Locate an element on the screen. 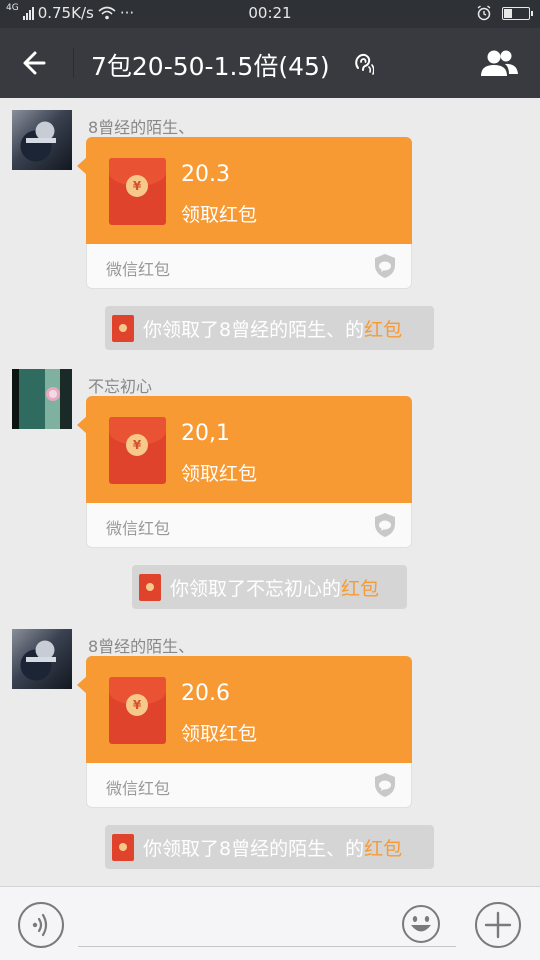 The height and width of the screenshot is (960, 540). group-members-icon is located at coordinates (499, 63).